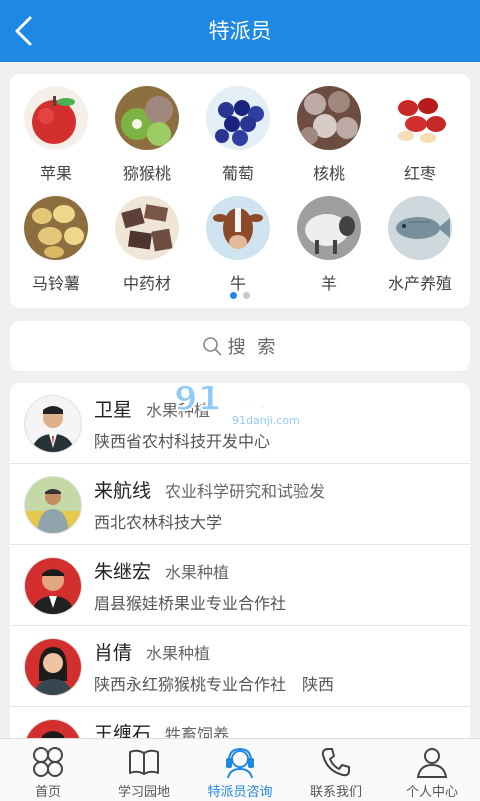 Image resolution: width=480 pixels, height=801 pixels. What do you see at coordinates (55, 283) in the screenshot?
I see `category-label: 马铃薯` at bounding box center [55, 283].